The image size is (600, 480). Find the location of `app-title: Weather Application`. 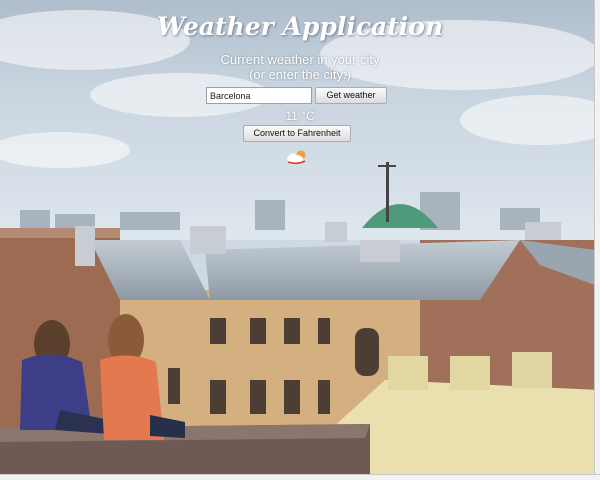

app-title: Weather Application is located at coordinates (300, 26).